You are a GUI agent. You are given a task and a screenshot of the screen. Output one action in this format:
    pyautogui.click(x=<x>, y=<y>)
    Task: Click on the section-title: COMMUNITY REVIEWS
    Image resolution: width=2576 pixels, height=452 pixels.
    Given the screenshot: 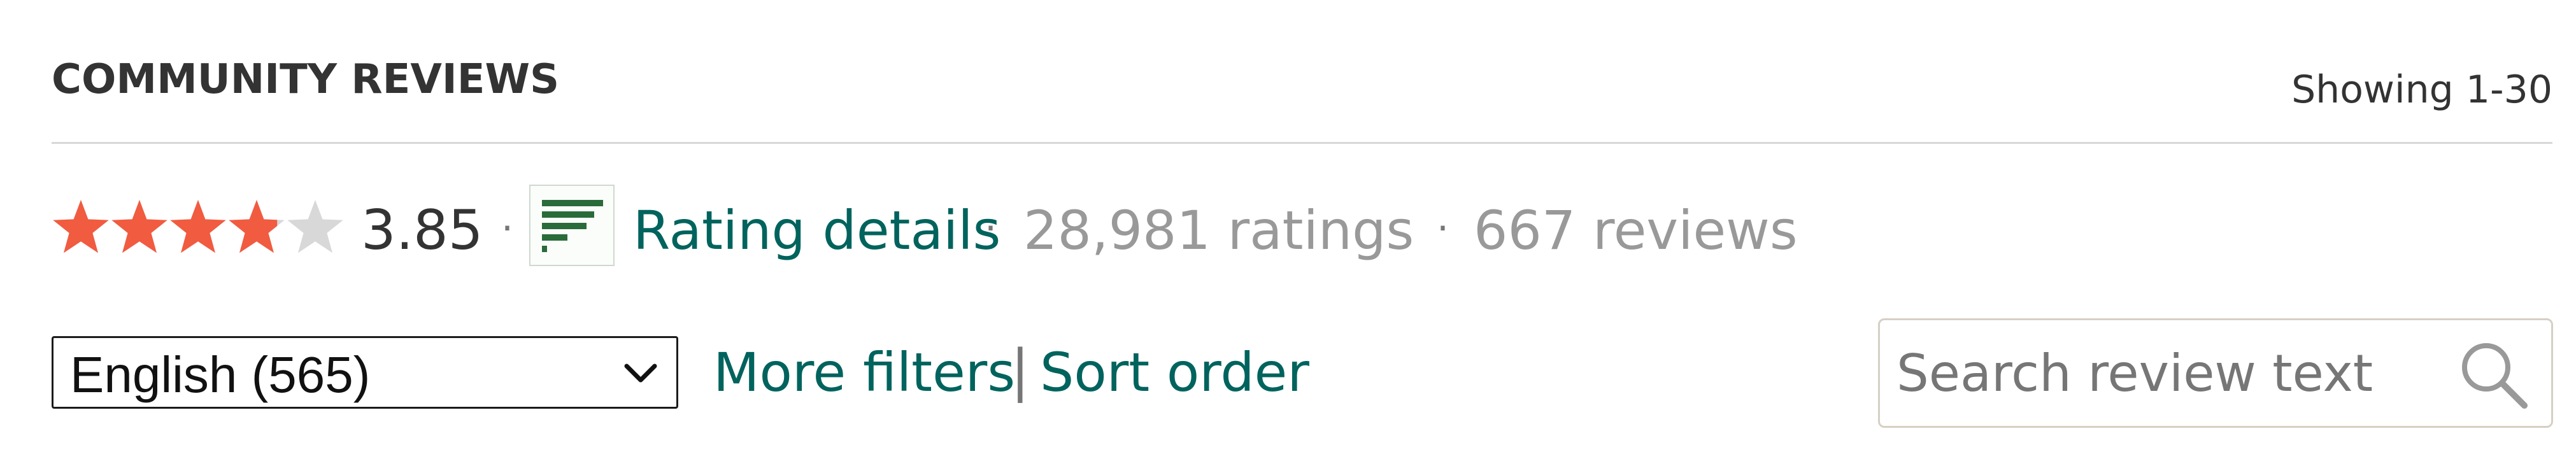 What is the action you would take?
    pyautogui.click(x=306, y=80)
    